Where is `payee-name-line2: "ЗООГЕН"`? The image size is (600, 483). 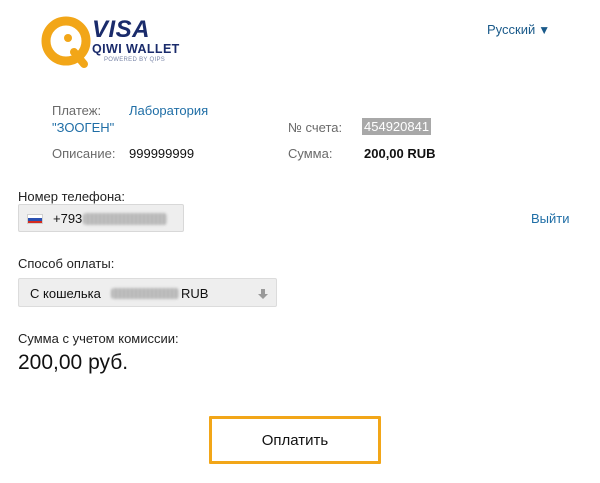
payee-name-line2: "ЗООГЕН" is located at coordinates (83, 127).